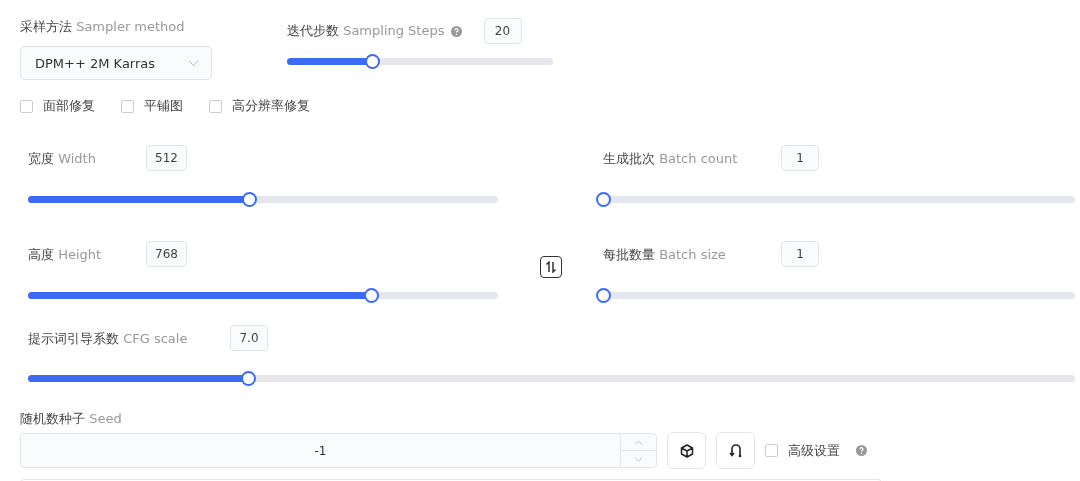  Describe the element at coordinates (57, 106) in the screenshot. I see `checkbox-option: 面部修复` at that location.